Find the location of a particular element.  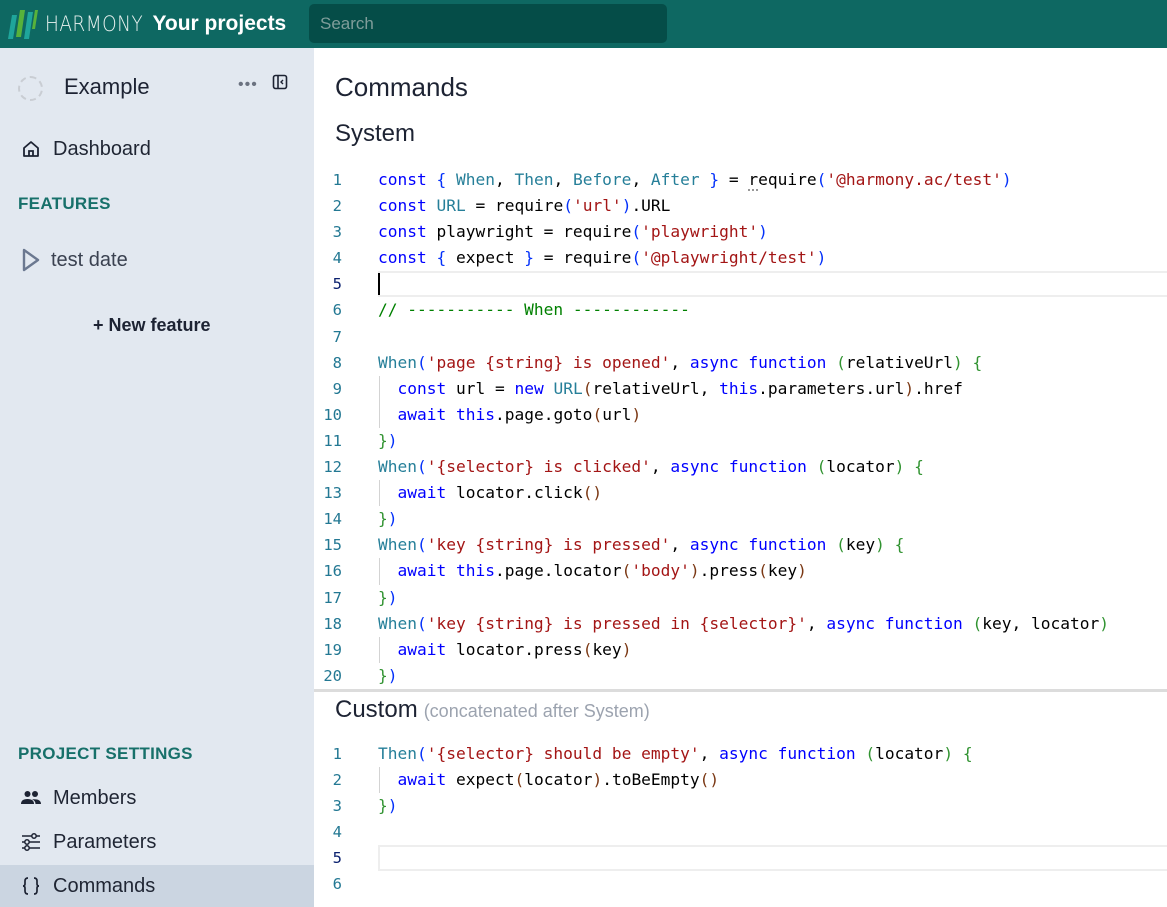

line-number: 12 is located at coordinates (332, 467).